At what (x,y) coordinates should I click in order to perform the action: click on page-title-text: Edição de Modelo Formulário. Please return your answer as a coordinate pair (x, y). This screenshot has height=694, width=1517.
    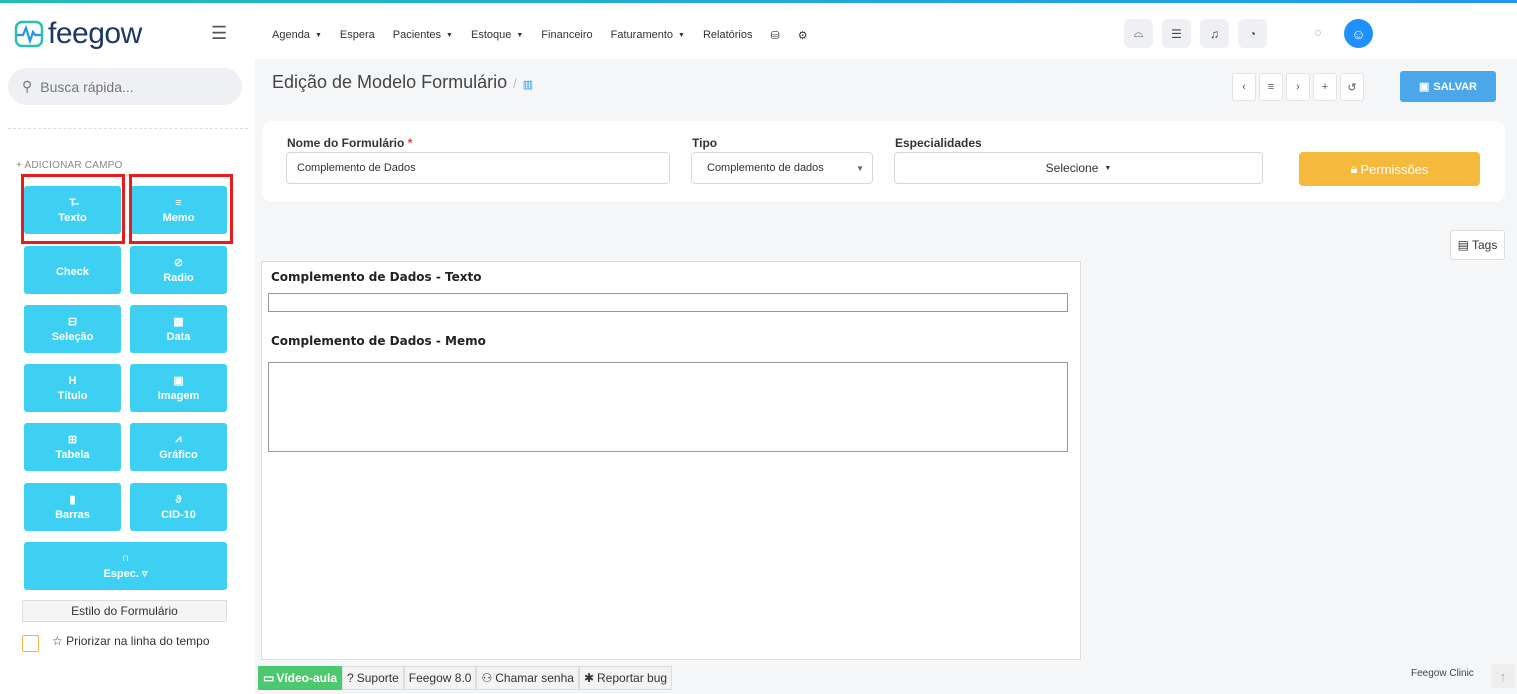
    Looking at the image, I should click on (390, 82).